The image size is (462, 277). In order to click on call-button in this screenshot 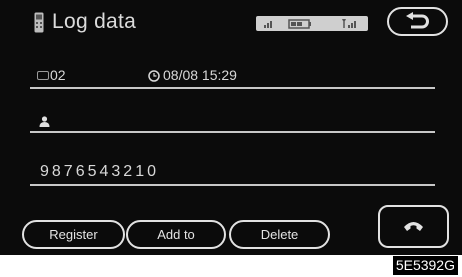, I will do `click(413, 226)`.